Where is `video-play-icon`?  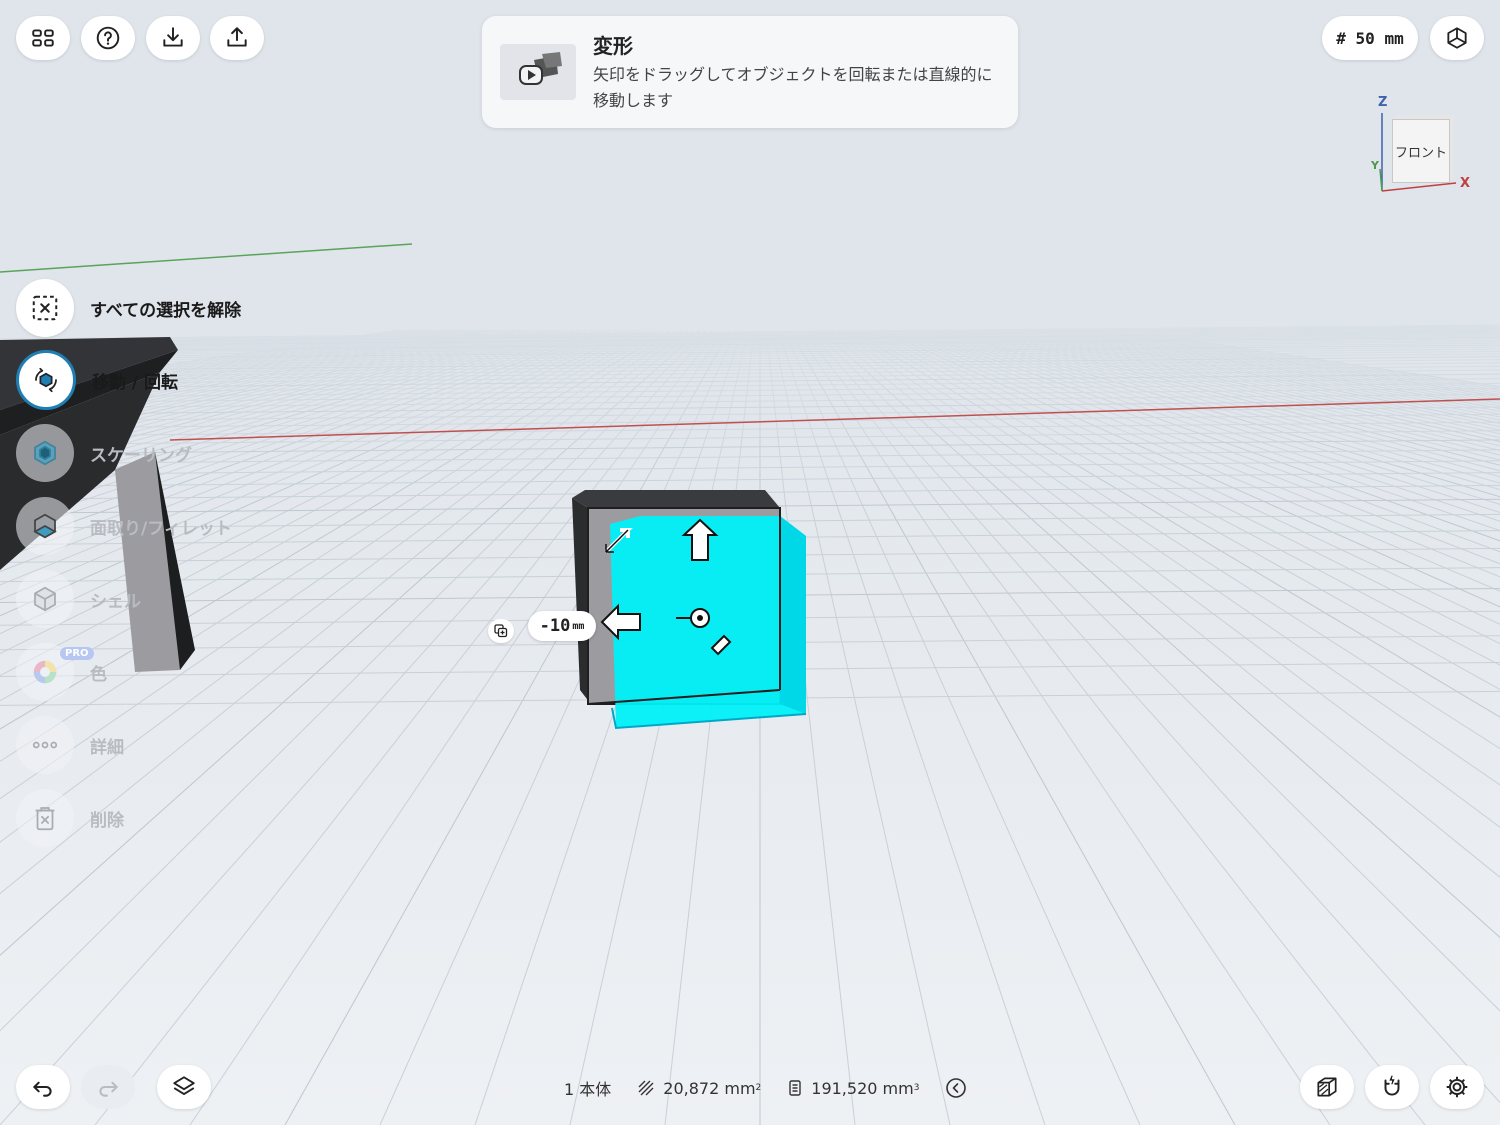 video-play-icon is located at coordinates (540, 68).